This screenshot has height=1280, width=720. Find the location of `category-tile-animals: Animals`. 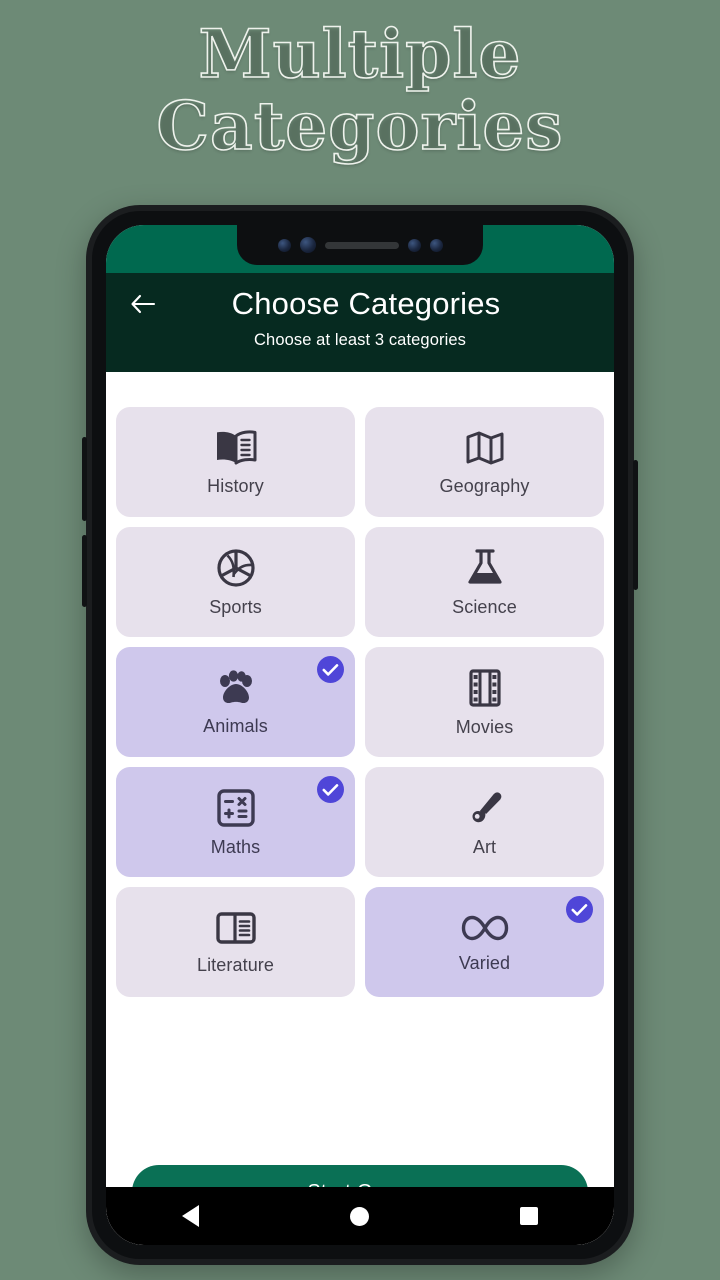

category-tile-animals: Animals is located at coordinates (235, 702).